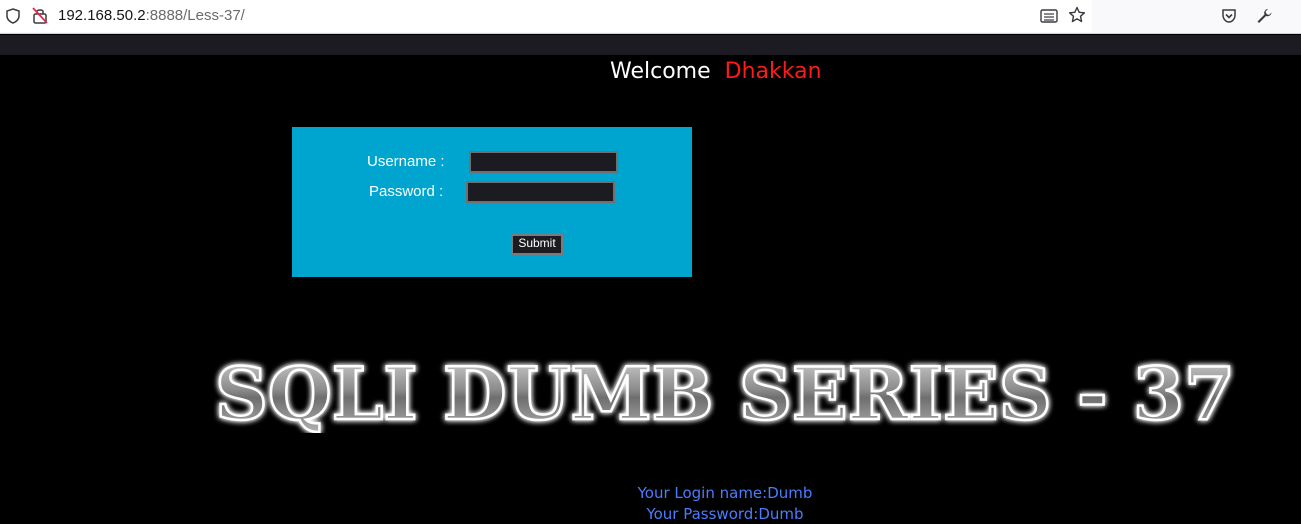 The image size is (1301, 524). What do you see at coordinates (1264, 18) in the screenshot?
I see `wrench-icon` at bounding box center [1264, 18].